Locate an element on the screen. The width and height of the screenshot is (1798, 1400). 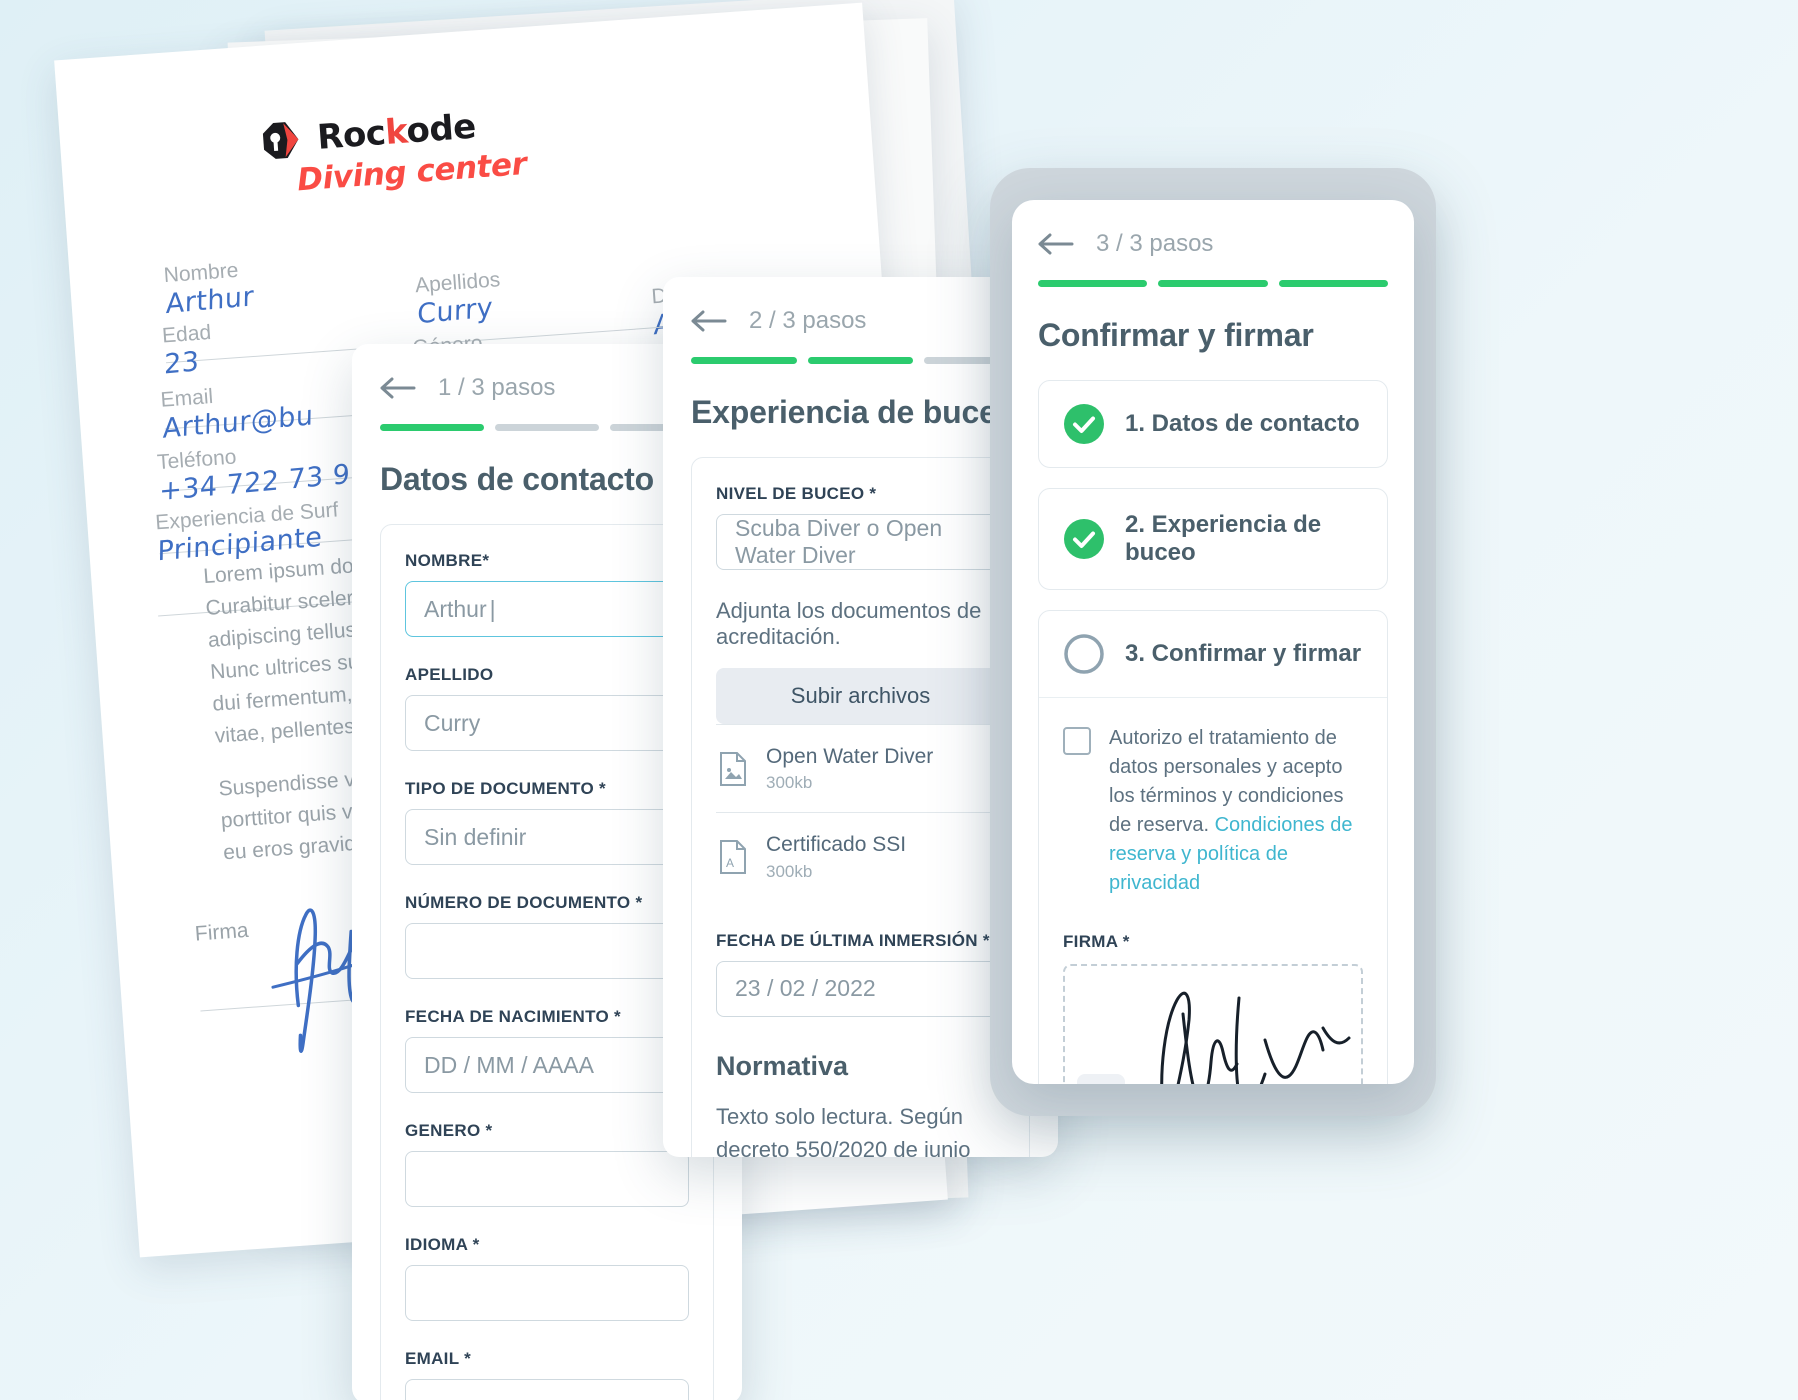
field-fecha-ultima-inmersion-input: 23 / 02 / 2022 is located at coordinates (860, 988).